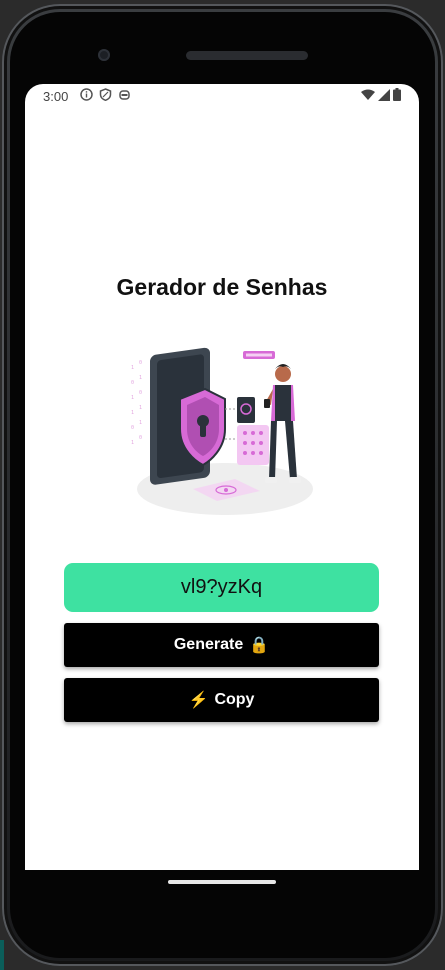 The height and width of the screenshot is (970, 445). I want to click on security-illustration: 101101 010110, so click(220, 424).